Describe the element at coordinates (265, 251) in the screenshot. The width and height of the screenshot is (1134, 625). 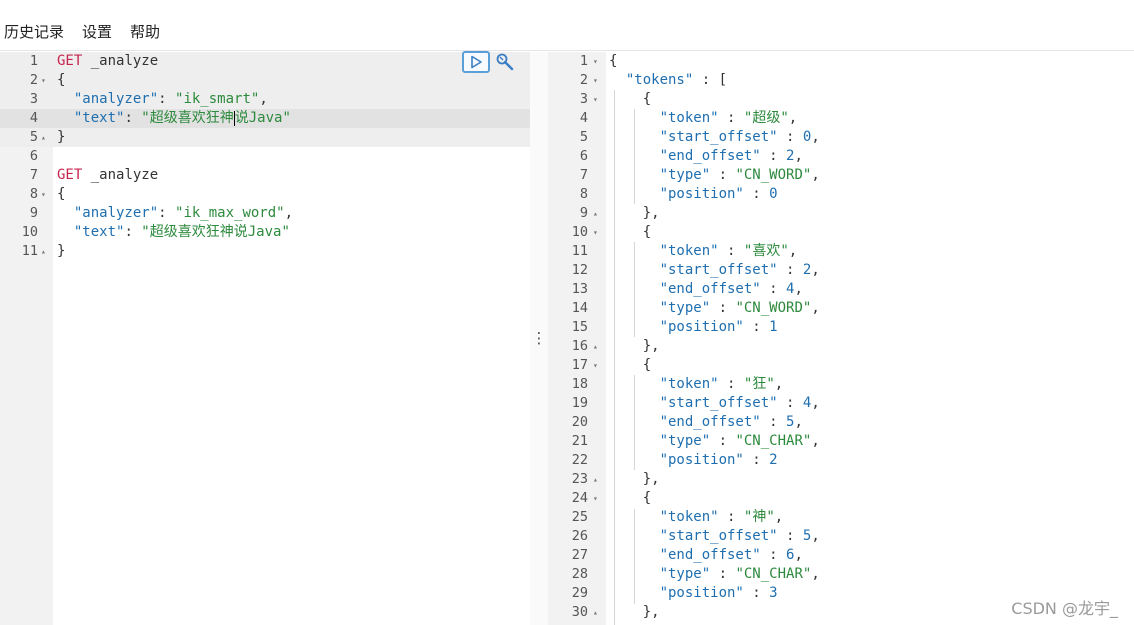
I see `request-line: 11 ▴}` at that location.